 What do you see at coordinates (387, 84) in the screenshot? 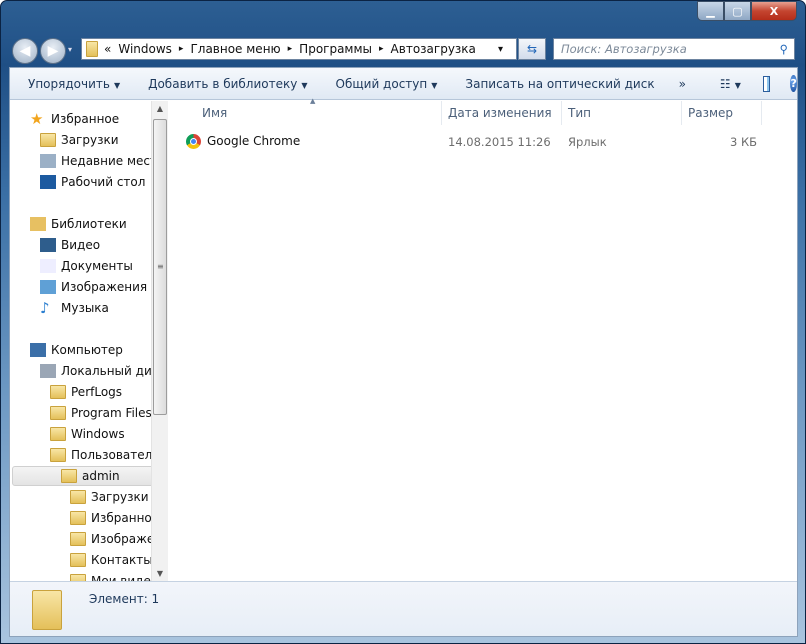
I see `share-button: Общий доступ ▼` at bounding box center [387, 84].